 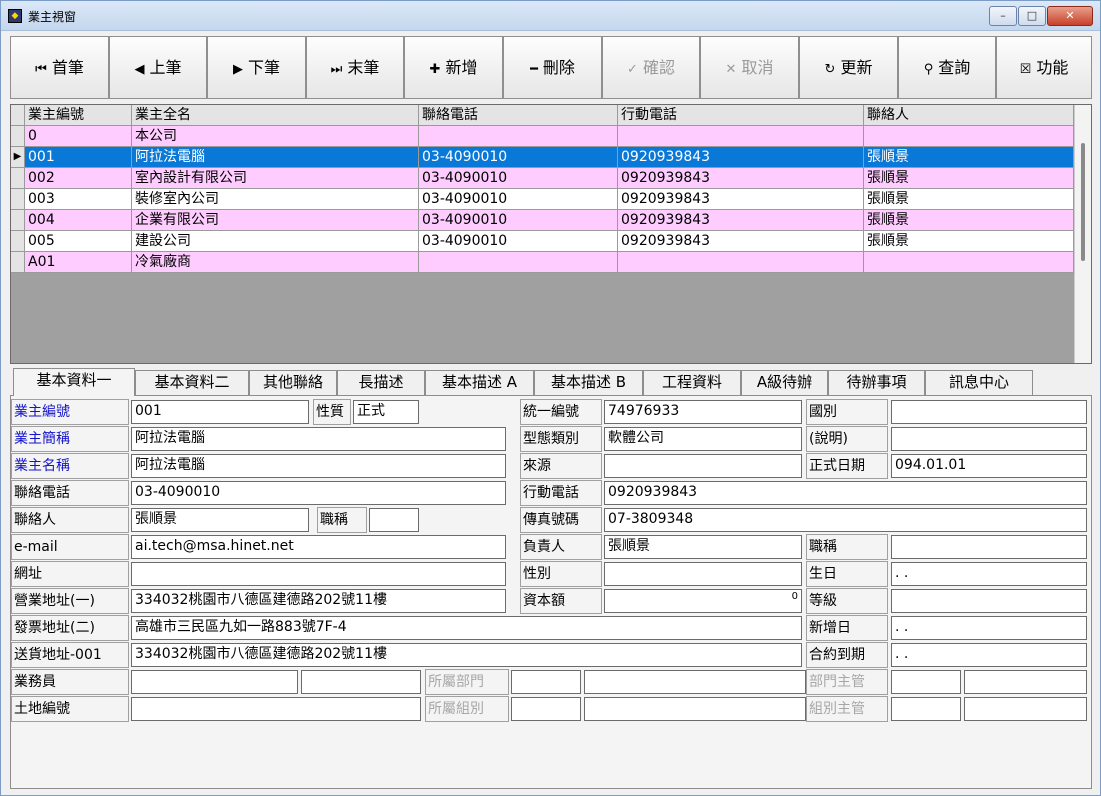 I want to click on country-field, so click(x=989, y=412).